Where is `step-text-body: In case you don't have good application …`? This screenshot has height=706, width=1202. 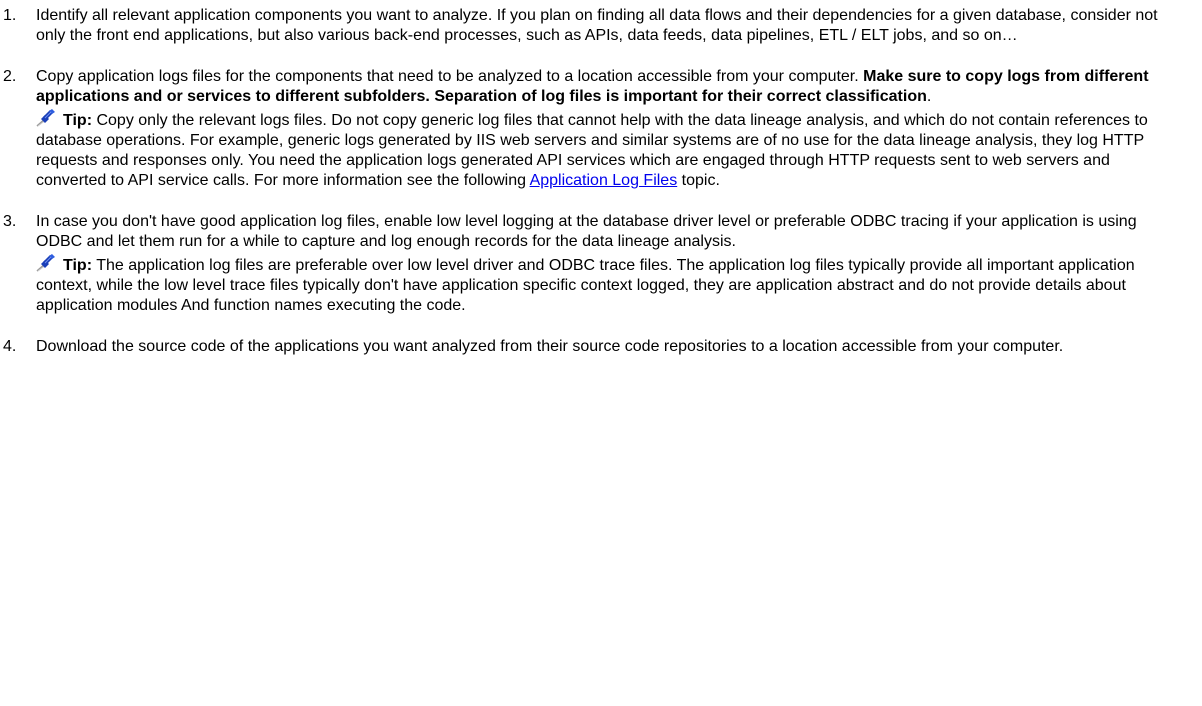
step-text-body: In case you don't have good application … is located at coordinates (586, 231).